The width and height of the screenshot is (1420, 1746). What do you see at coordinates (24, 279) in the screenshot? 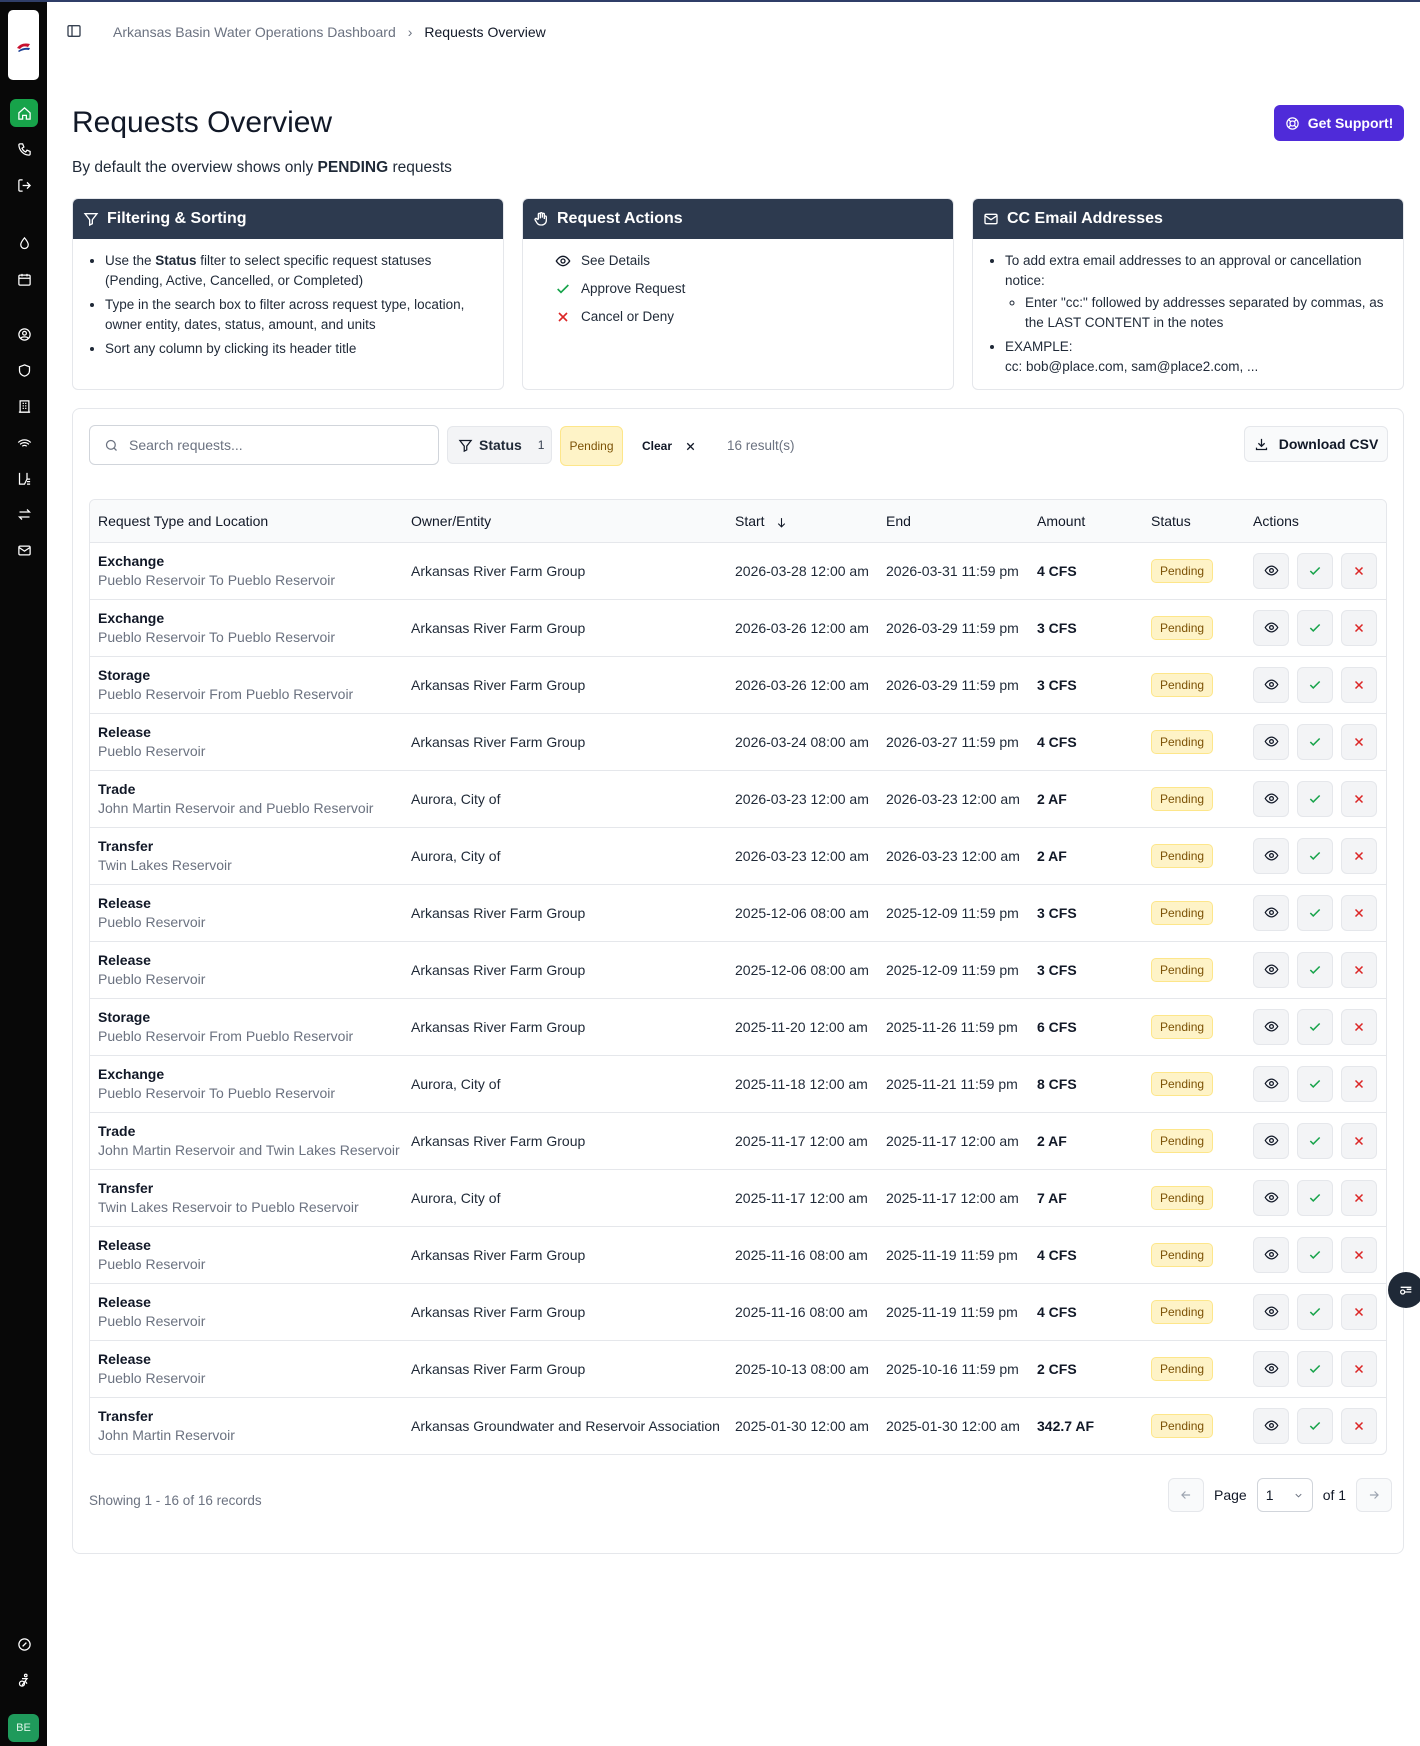
I see `calendar-icon` at bounding box center [24, 279].